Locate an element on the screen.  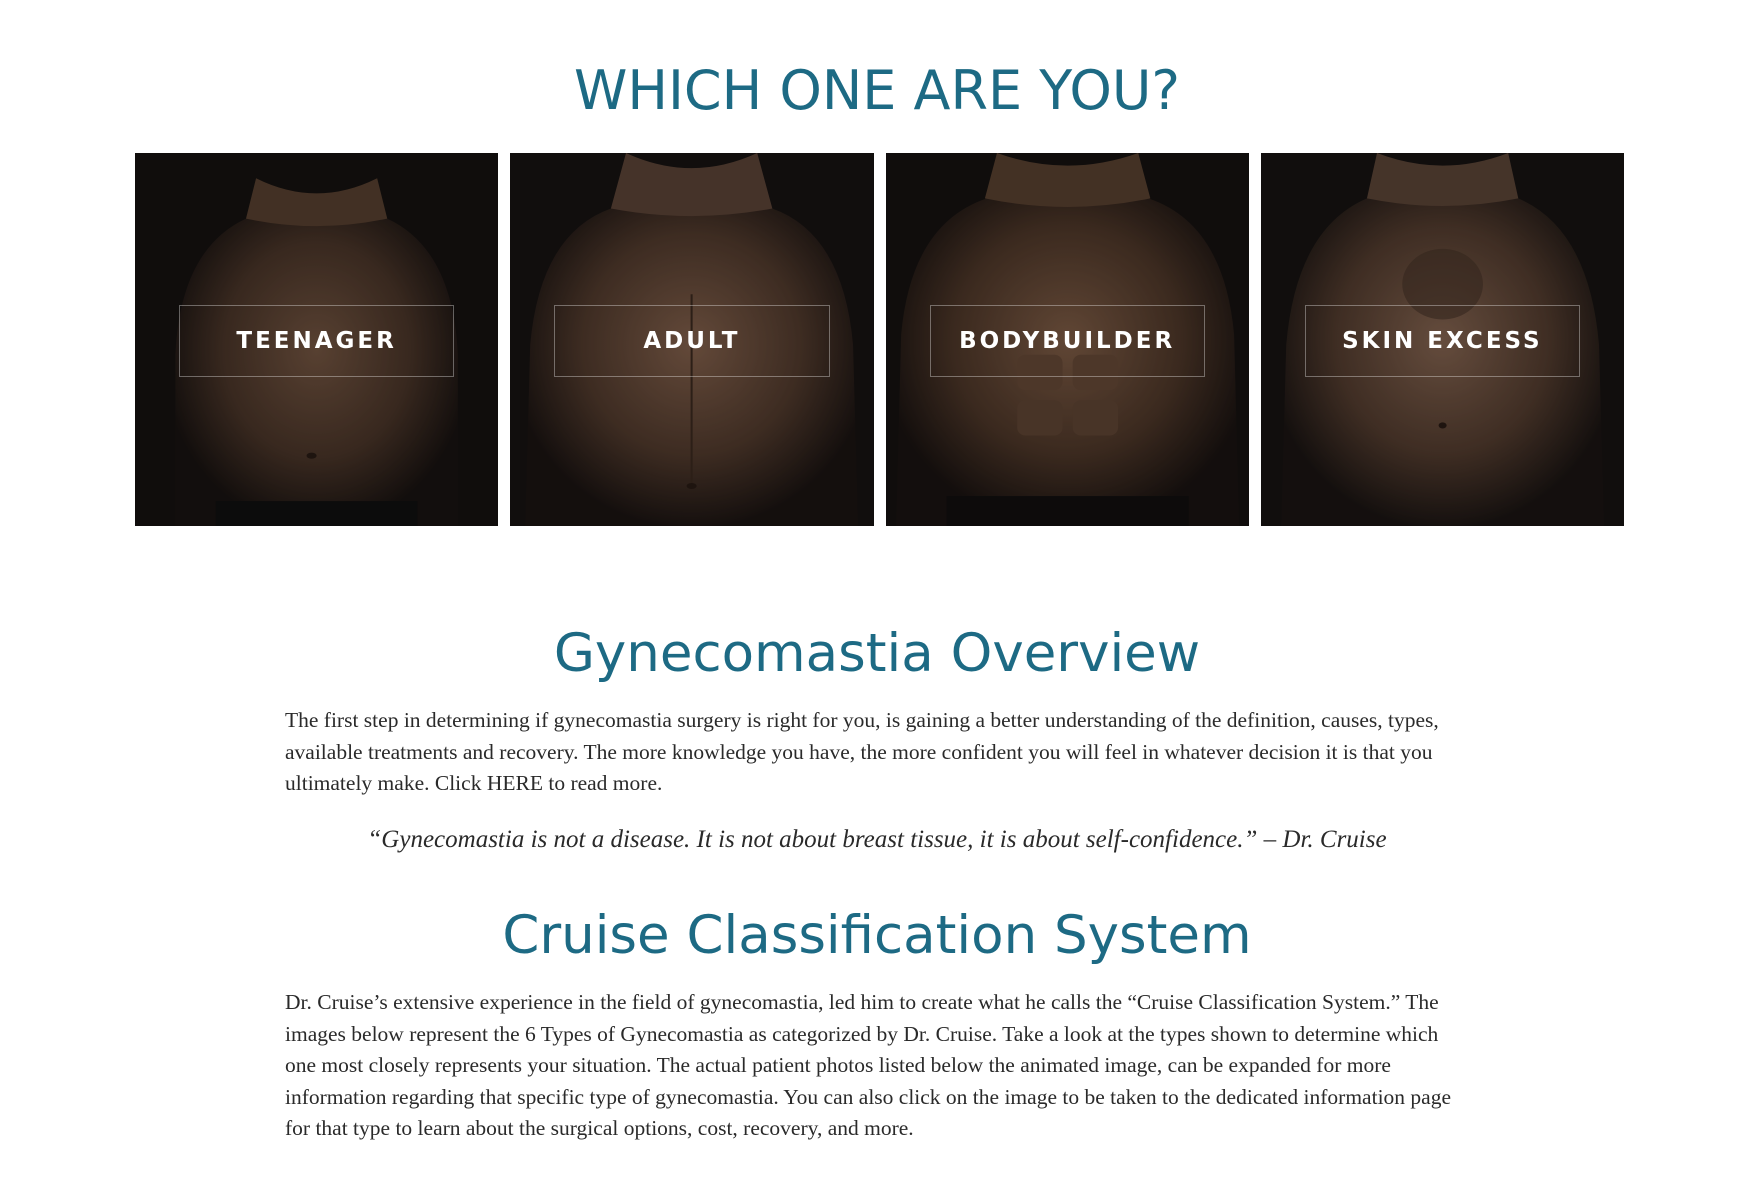
overview-text-after-link: to read more. is located at coordinates (602, 783).